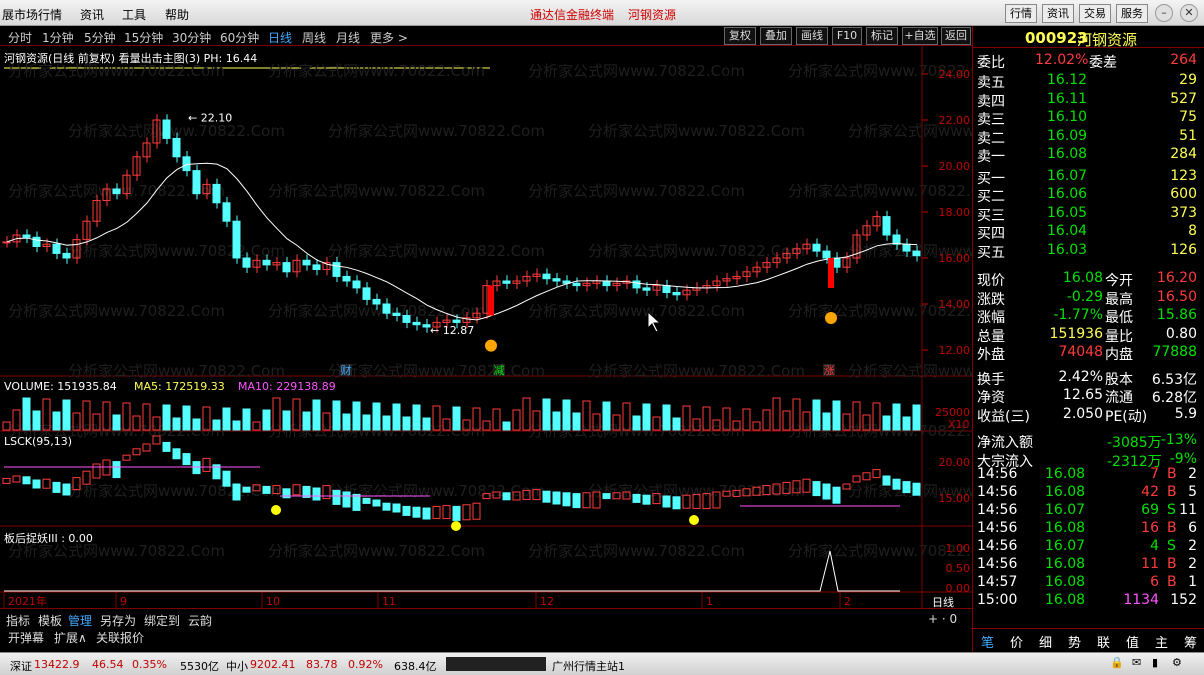 The image size is (1204, 675). I want to click on level-price: 16.07, so click(1067, 175).